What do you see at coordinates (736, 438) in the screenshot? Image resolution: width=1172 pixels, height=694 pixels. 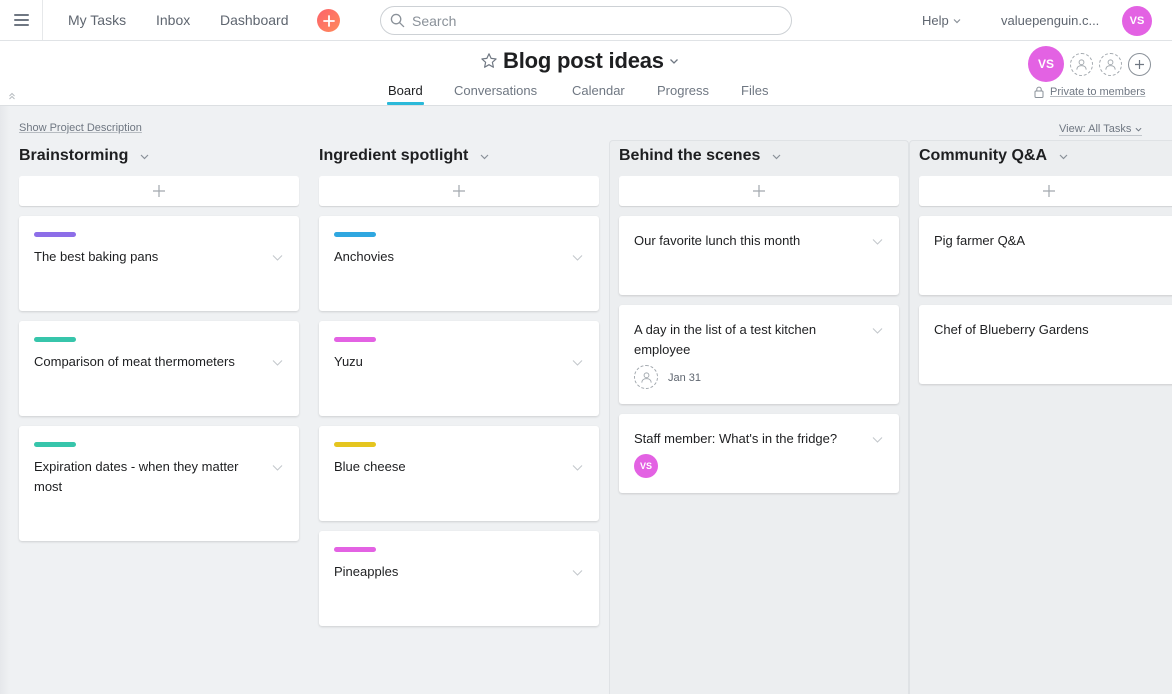 I see `task-name: Staff member: What's in the fridge?` at bounding box center [736, 438].